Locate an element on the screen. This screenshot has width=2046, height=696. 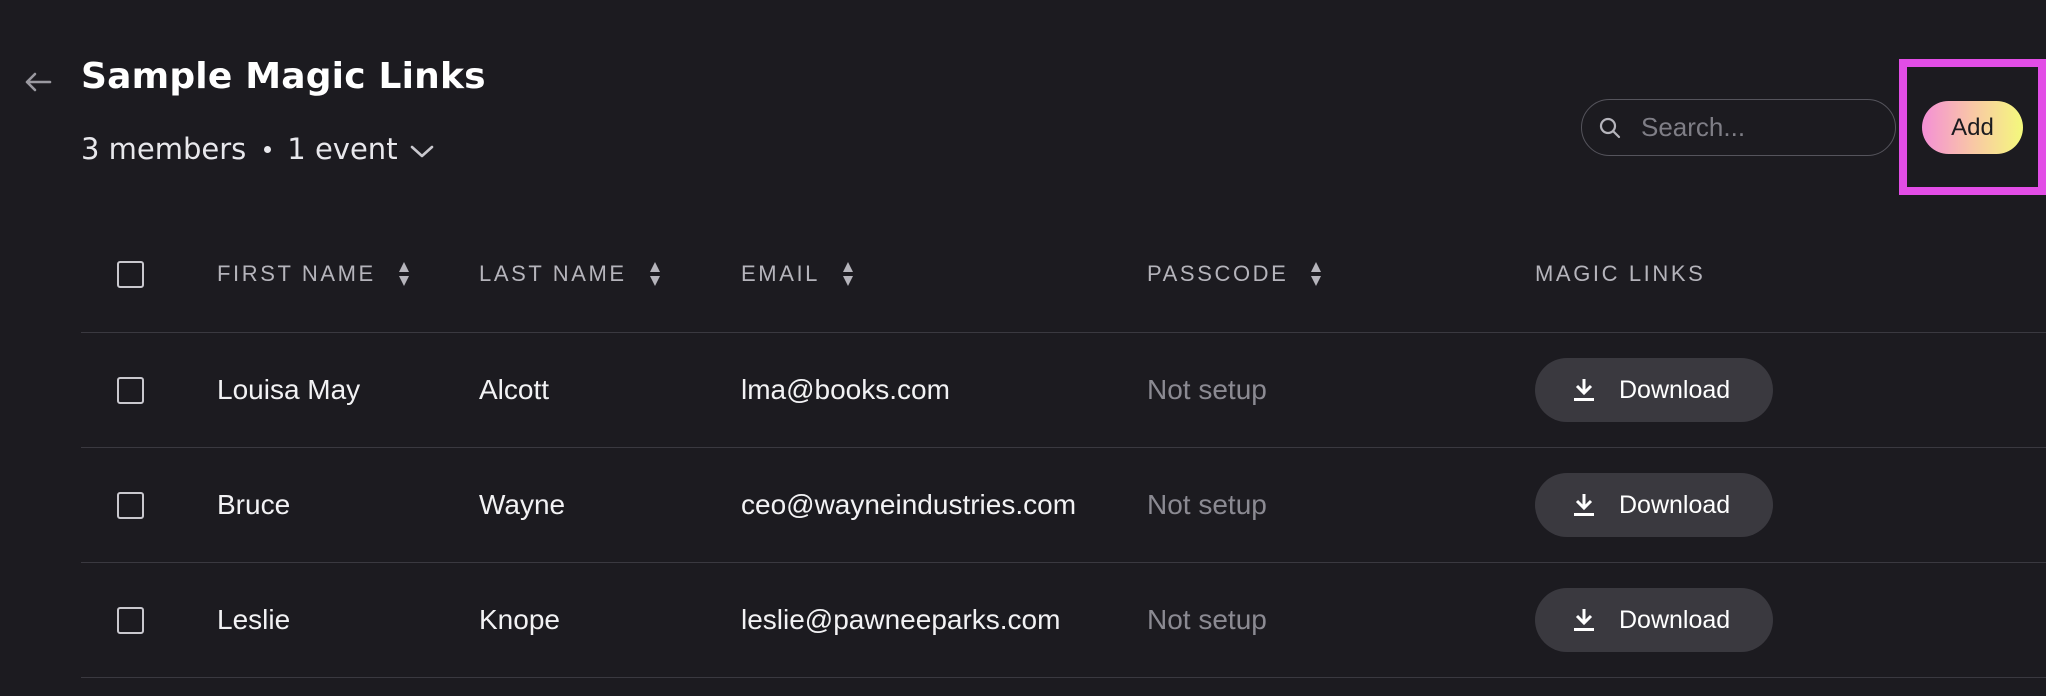
column-label: PASSCODE is located at coordinates (1218, 273).